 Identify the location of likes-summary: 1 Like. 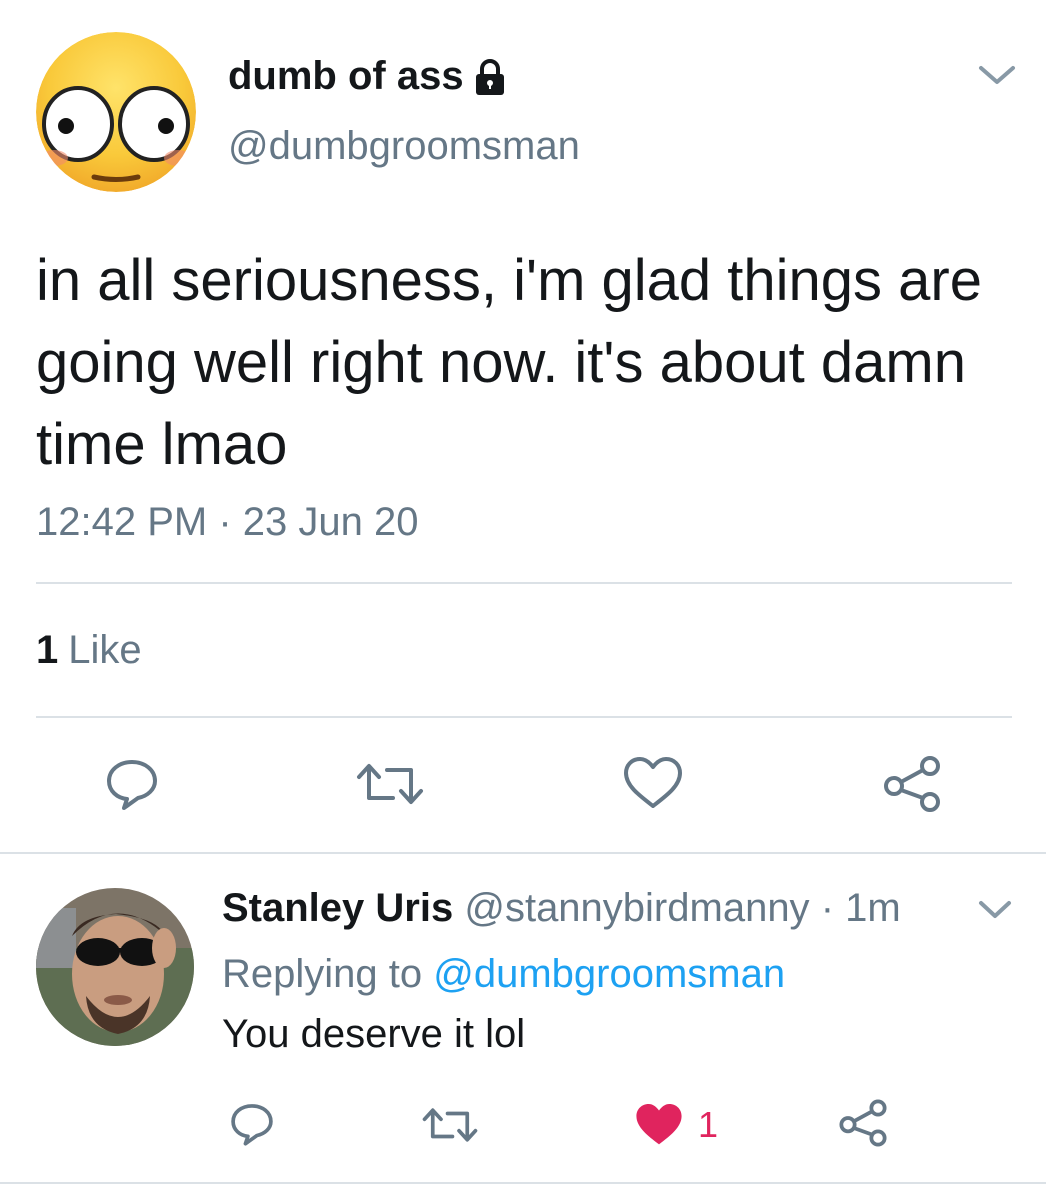
(89, 650).